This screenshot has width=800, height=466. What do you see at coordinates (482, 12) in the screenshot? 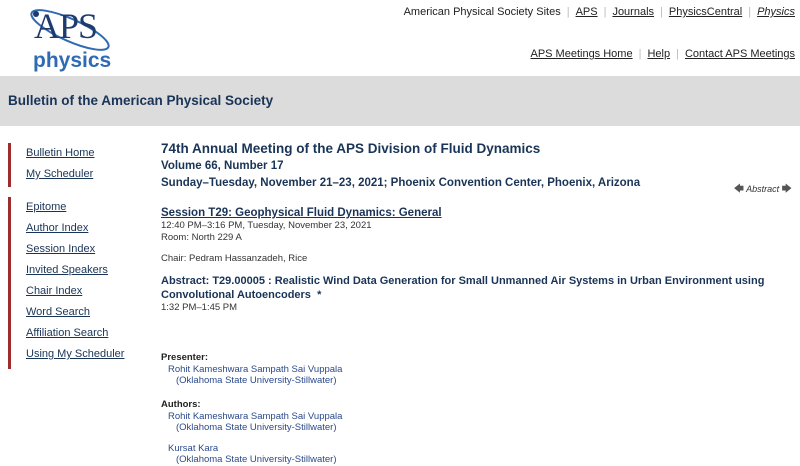
I see `aps-sites-label: American Physical Society Sites` at bounding box center [482, 12].